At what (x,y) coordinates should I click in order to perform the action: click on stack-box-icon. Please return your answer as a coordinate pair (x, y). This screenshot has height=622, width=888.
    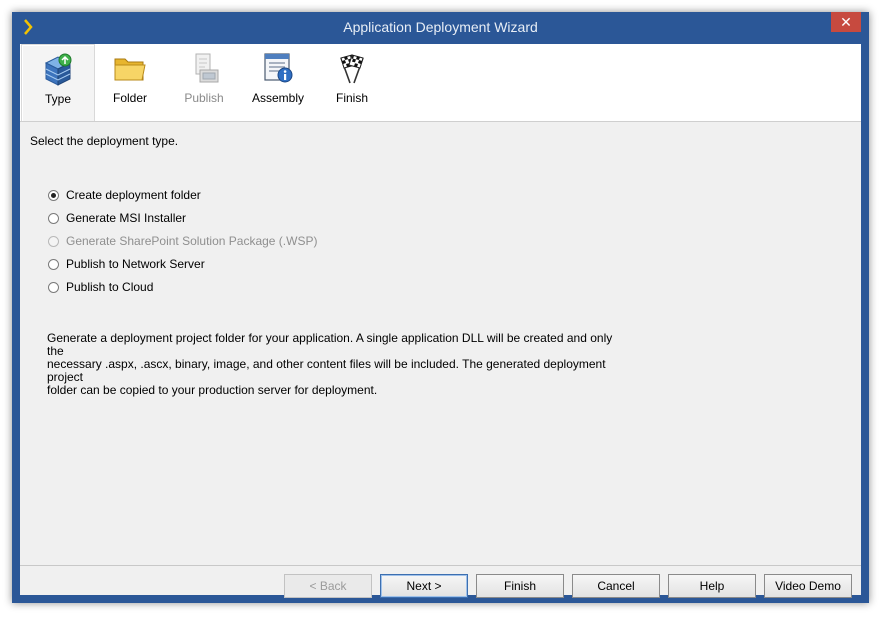
    Looking at the image, I should click on (58, 69).